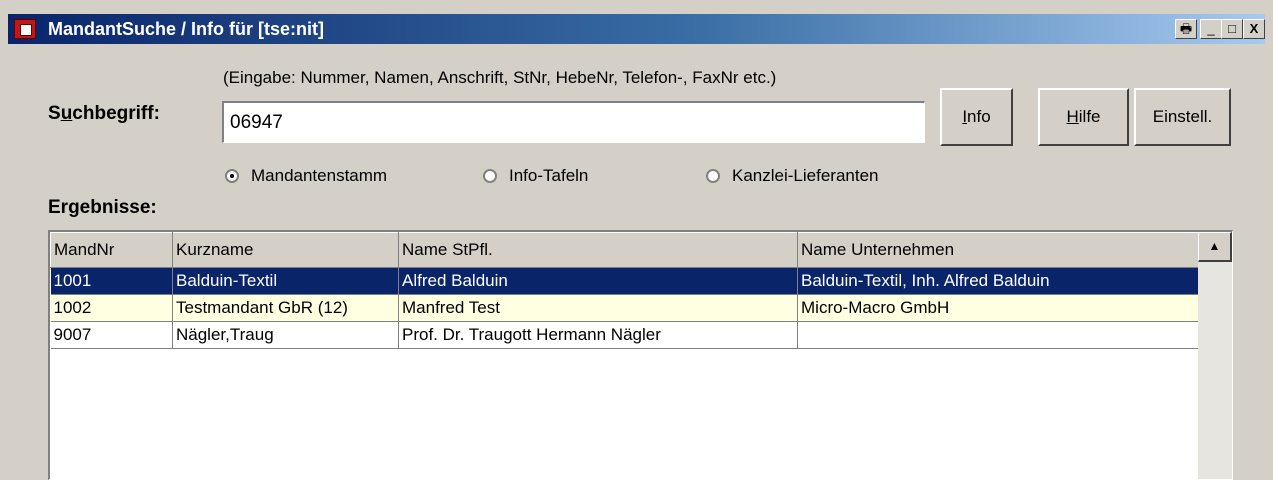 The image size is (1273, 480). What do you see at coordinates (998, 335) in the screenshot?
I see `cell-name-unternehmen` at bounding box center [998, 335].